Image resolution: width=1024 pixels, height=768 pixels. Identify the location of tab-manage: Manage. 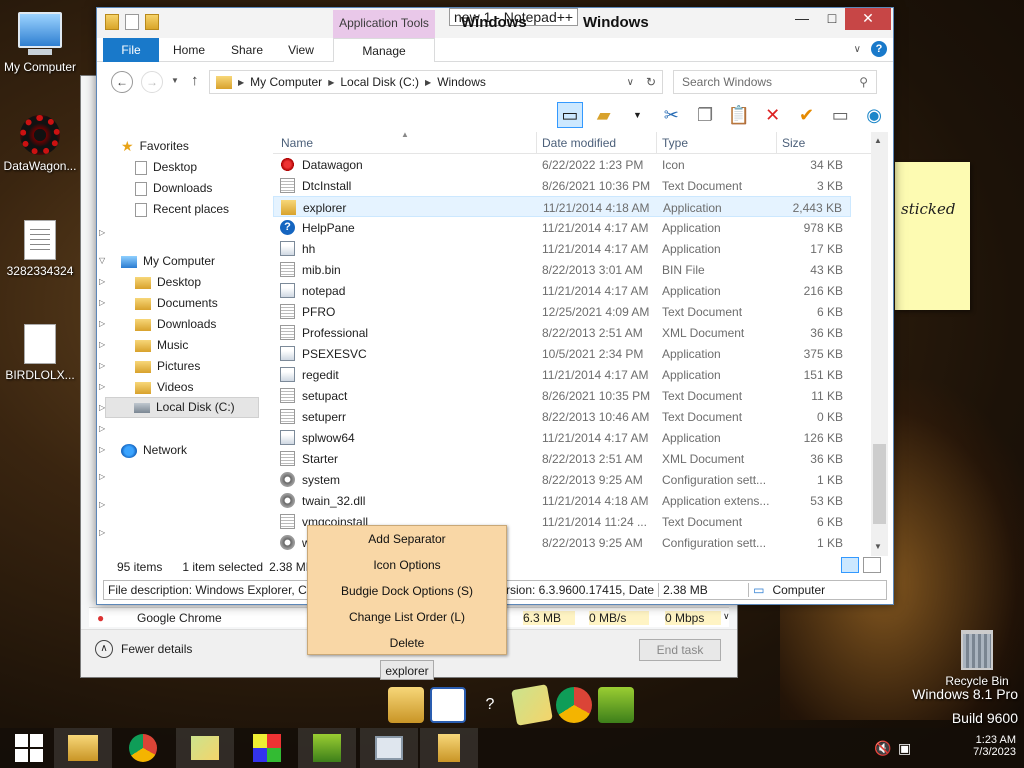
(384, 50).